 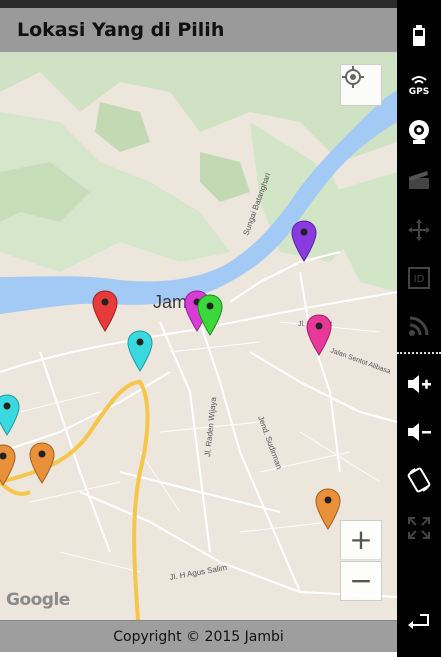 What do you see at coordinates (419, 230) in the screenshot?
I see `move-arrows-icon` at bounding box center [419, 230].